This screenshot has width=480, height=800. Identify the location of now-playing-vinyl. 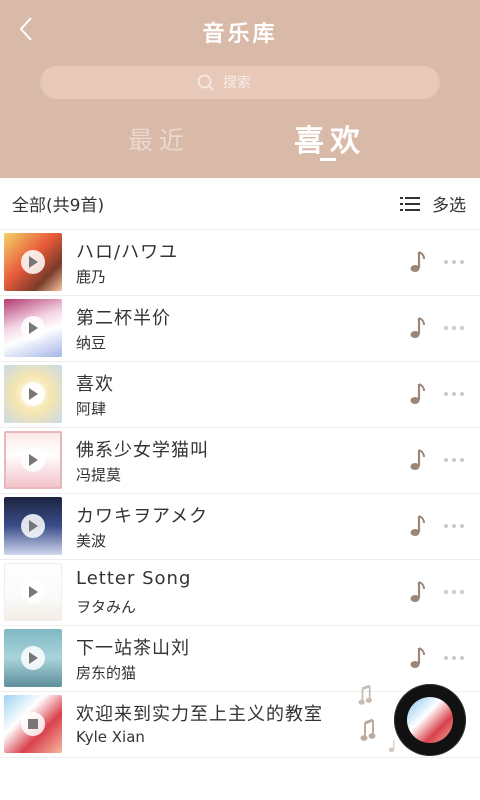
(430, 720).